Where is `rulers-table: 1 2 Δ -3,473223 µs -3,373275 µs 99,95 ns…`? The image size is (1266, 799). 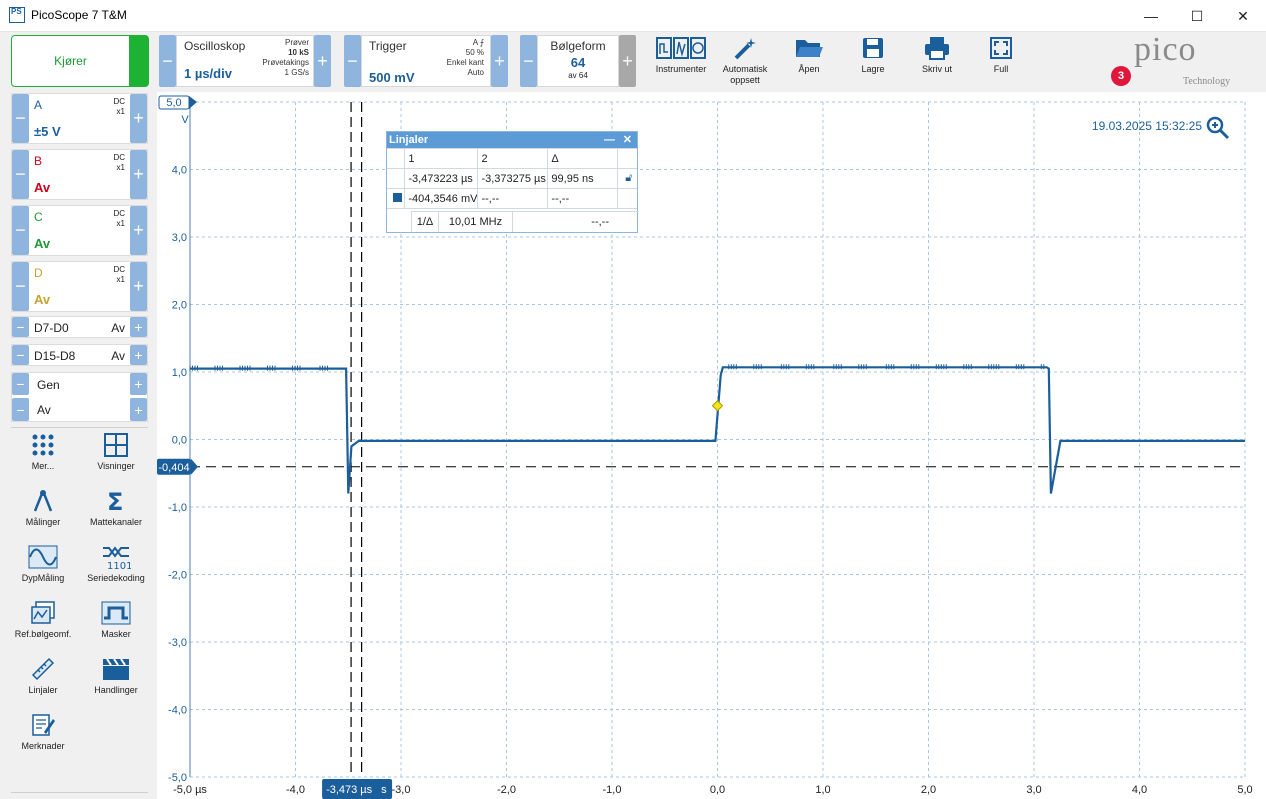
rulers-table: 1 2 Δ -3,473223 µs -3,373275 µs 99,95 ns… is located at coordinates (512, 178).